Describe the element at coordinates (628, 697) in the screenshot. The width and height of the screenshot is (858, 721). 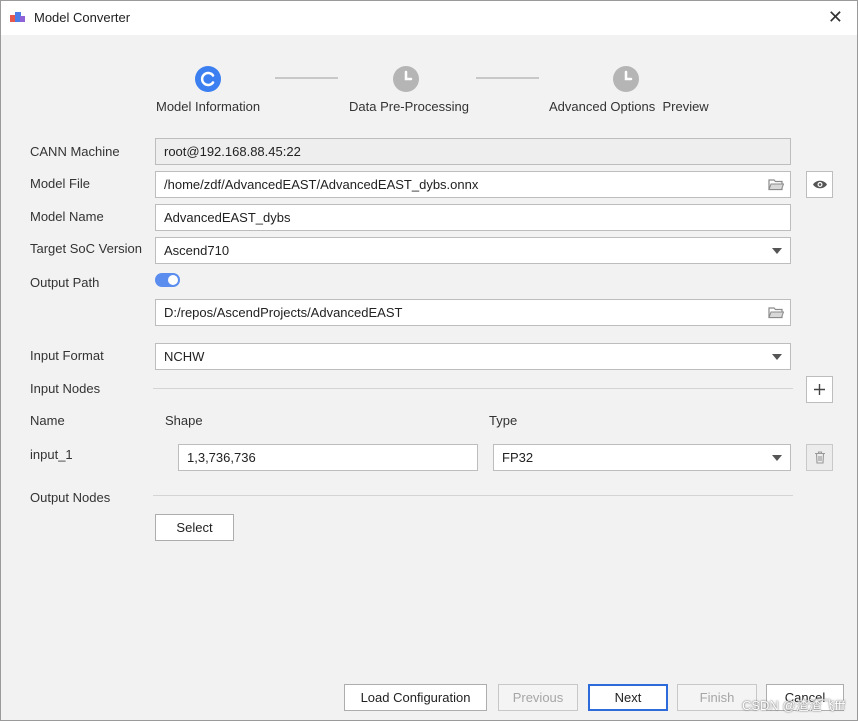
I see `next-button: Next` at that location.